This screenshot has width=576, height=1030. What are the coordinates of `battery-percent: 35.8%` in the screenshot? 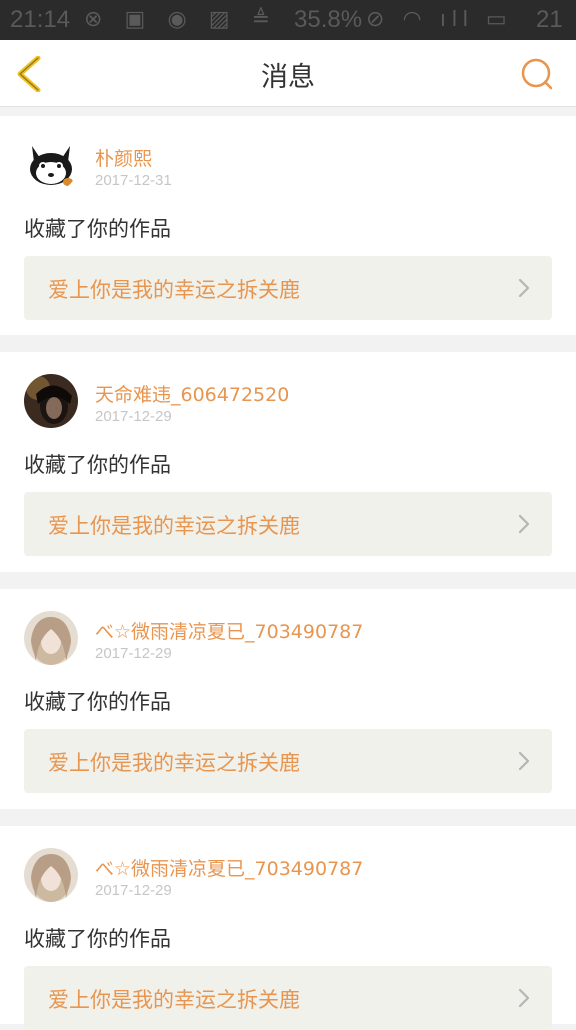 It's located at (328, 19).